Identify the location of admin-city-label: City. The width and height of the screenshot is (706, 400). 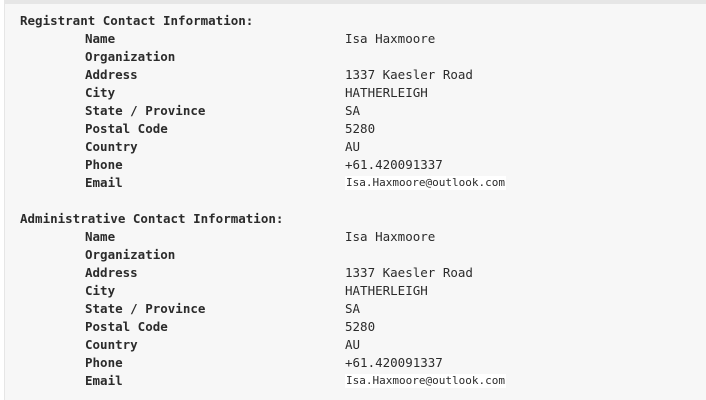
(100, 290).